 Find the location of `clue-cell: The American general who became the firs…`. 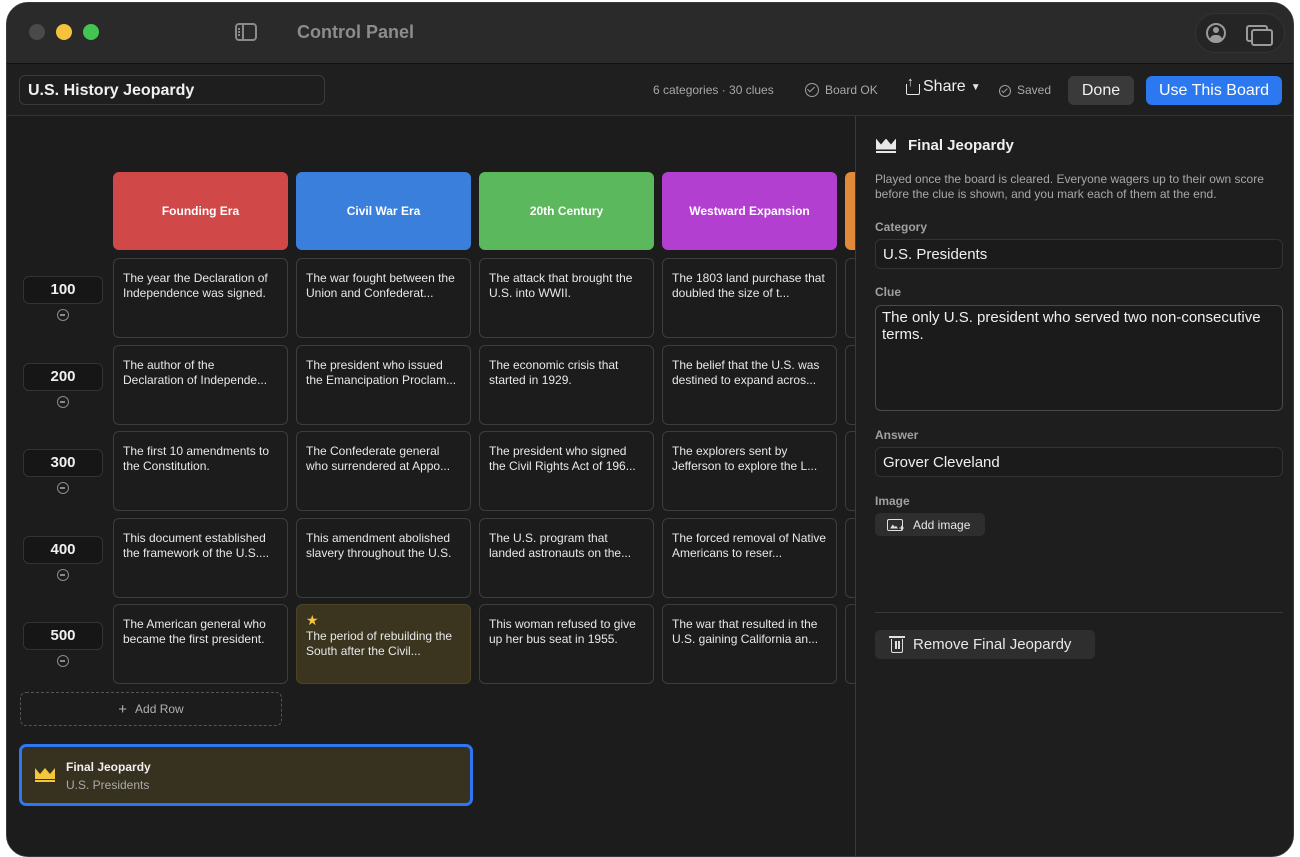

clue-cell: The American general who became the firs… is located at coordinates (200, 644).